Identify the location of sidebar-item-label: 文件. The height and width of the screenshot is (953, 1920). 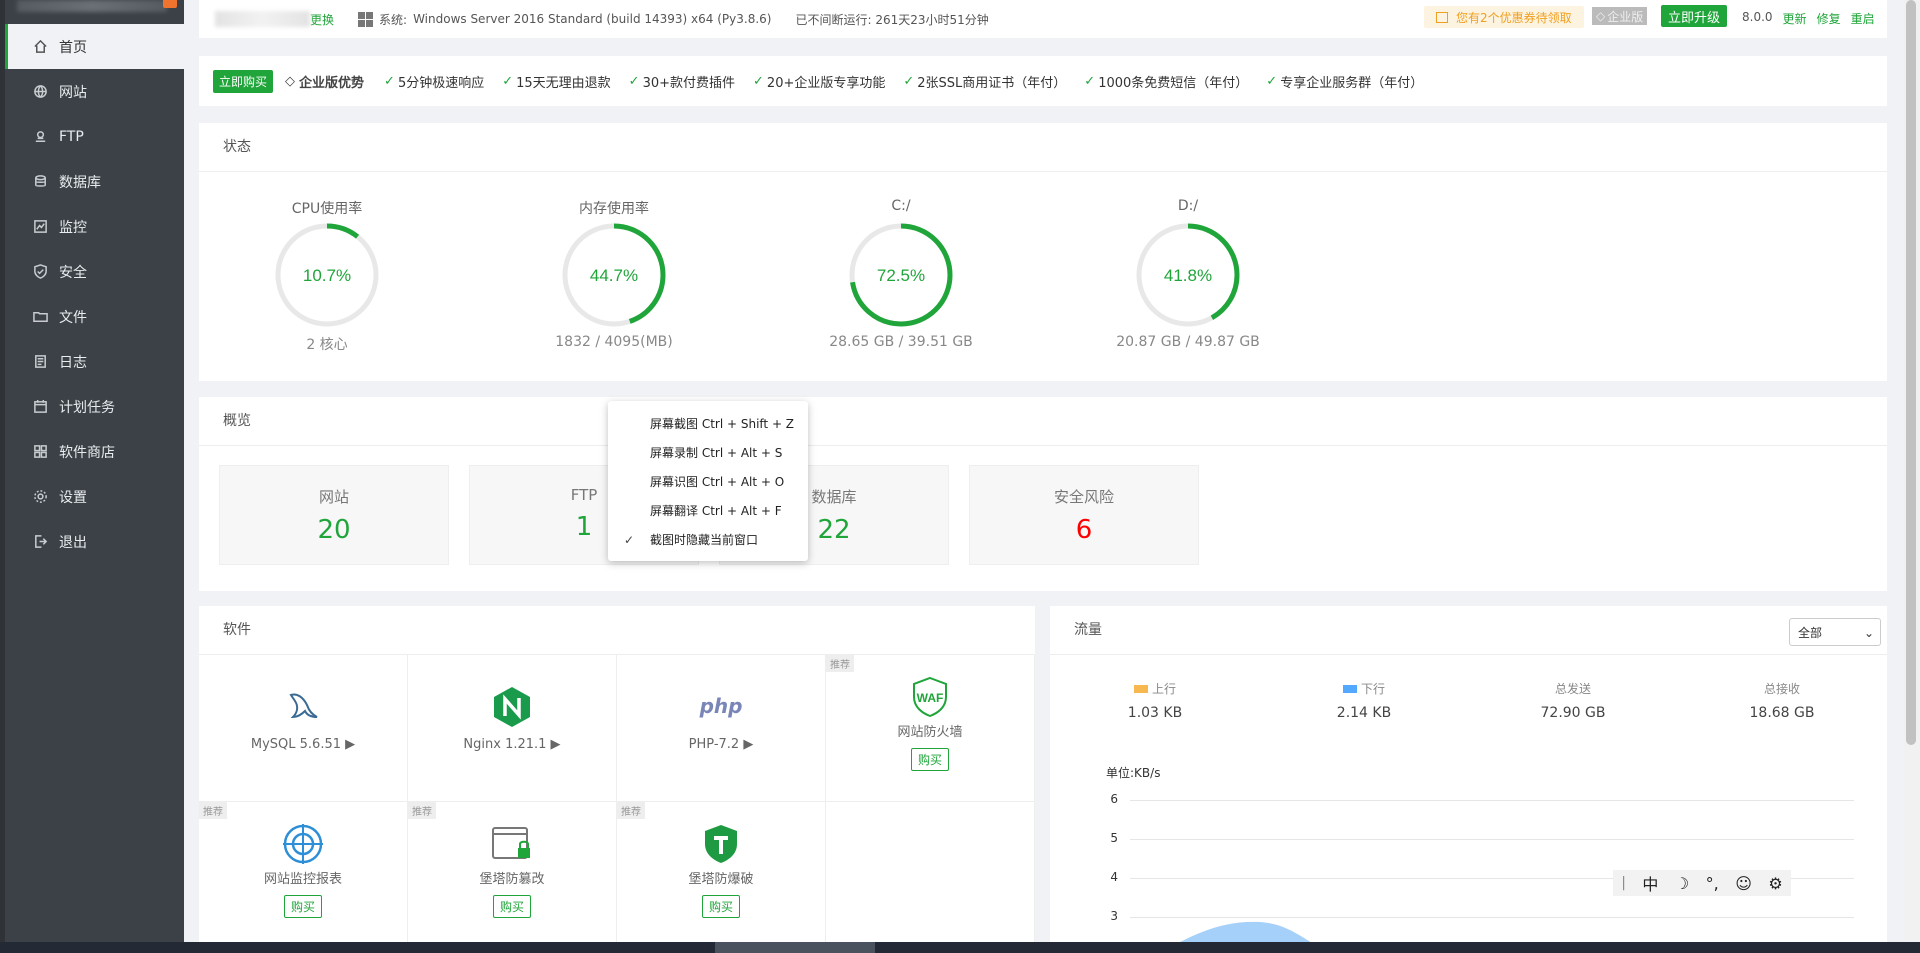
(73, 317).